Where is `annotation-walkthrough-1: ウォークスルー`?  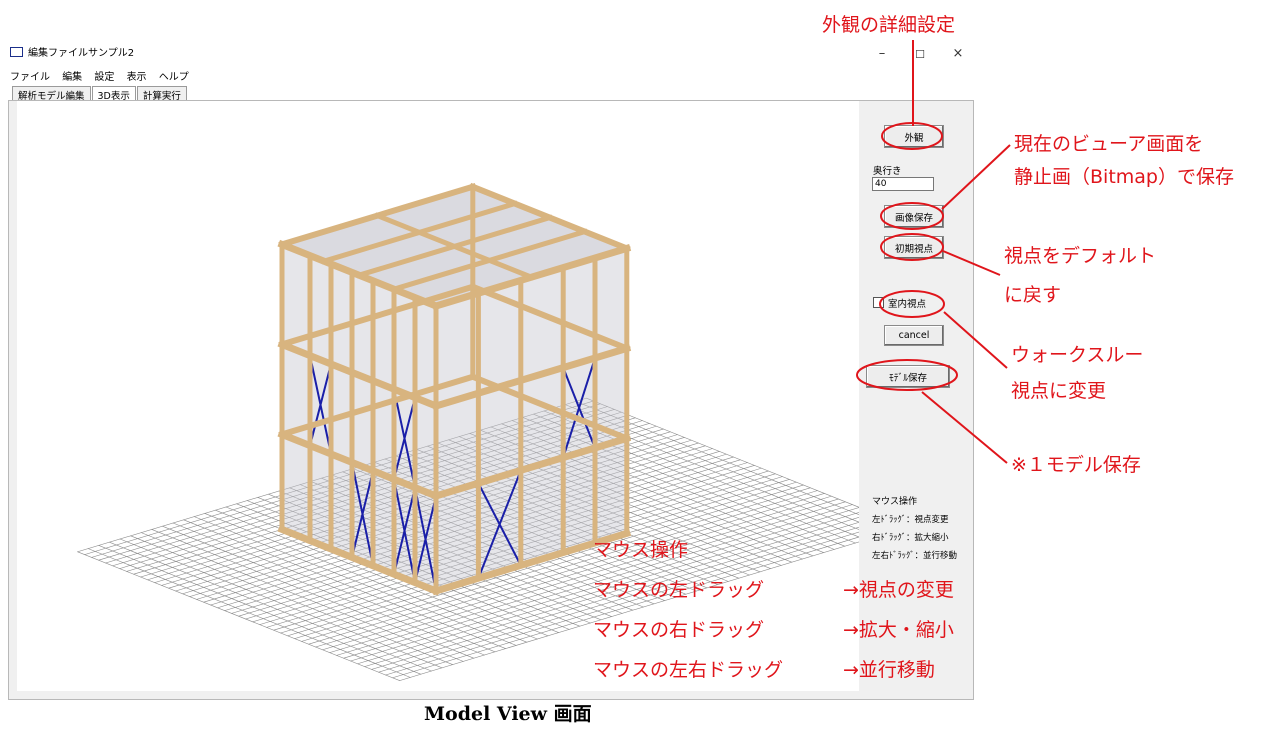
annotation-walkthrough-1: ウォークスルー is located at coordinates (1077, 355).